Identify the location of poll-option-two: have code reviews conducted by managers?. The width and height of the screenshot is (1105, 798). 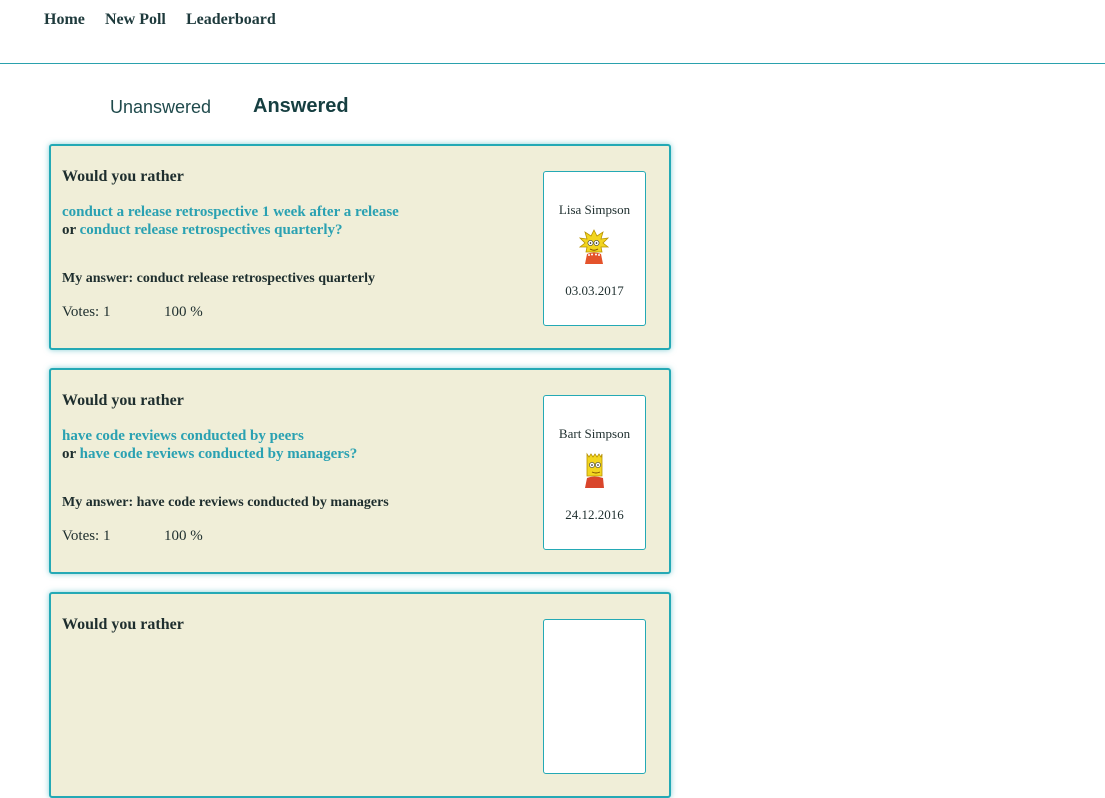
(219, 454).